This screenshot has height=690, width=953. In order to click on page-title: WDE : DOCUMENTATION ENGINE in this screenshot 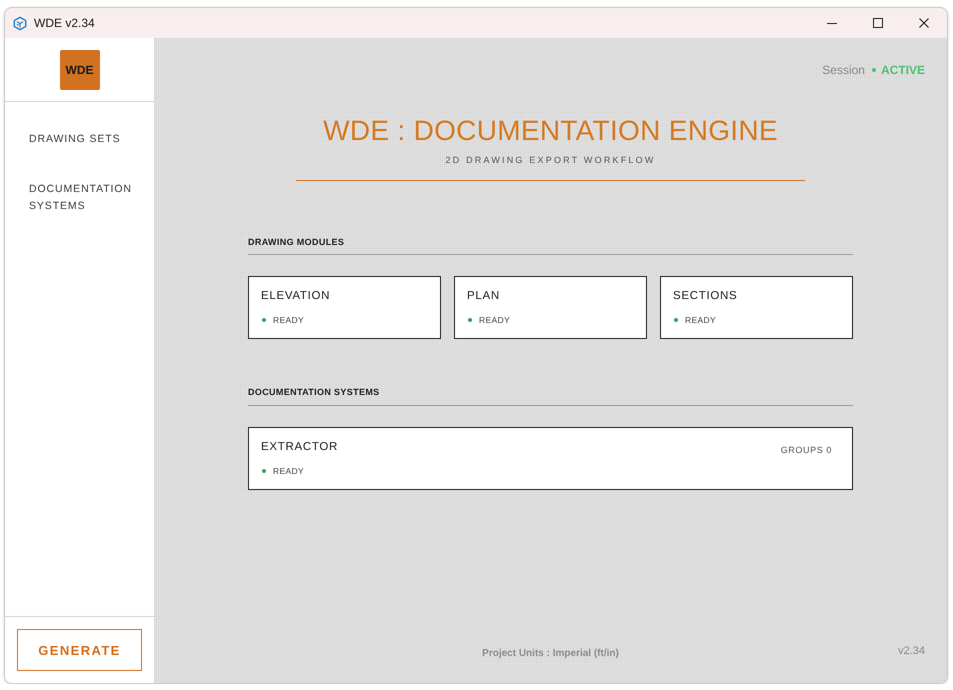, I will do `click(550, 131)`.